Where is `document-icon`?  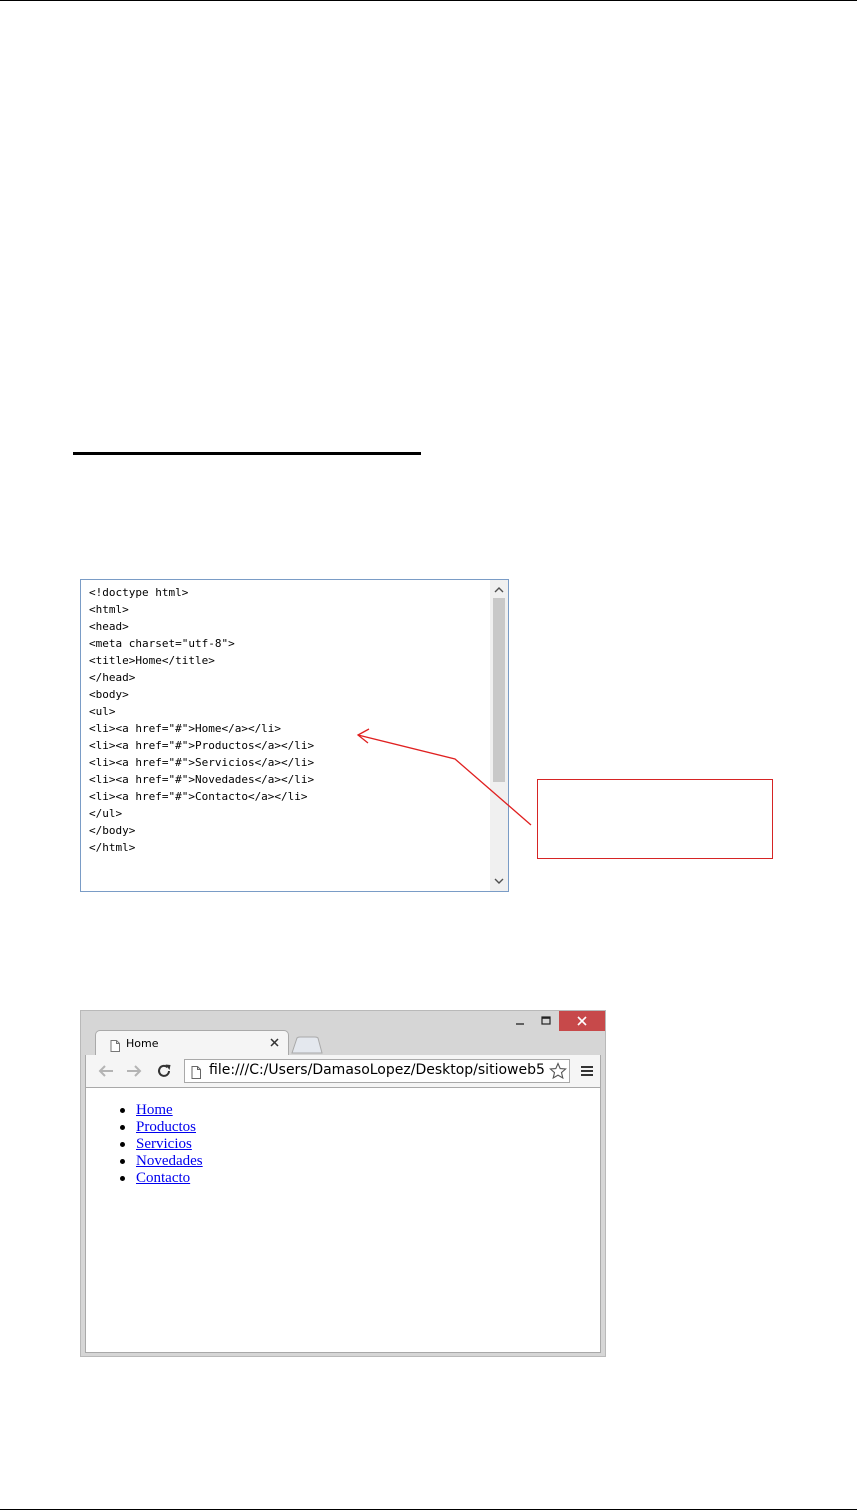
document-icon is located at coordinates (115, 1046).